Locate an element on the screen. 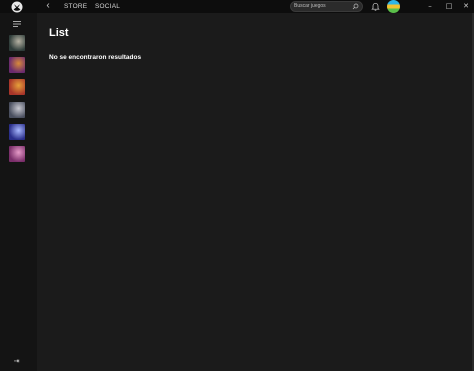 Image resolution: width=474 pixels, height=371 pixels. search-icon is located at coordinates (355, 6).